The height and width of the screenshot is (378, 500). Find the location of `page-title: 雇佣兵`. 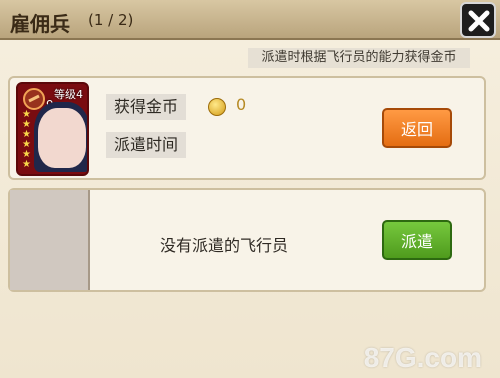

page-title: 雇佣兵 is located at coordinates (40, 24).